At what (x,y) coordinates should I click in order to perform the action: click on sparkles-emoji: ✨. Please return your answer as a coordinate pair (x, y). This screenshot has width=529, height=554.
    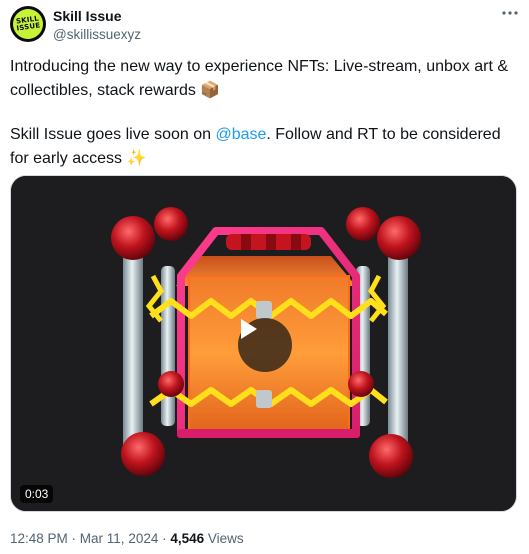
    Looking at the image, I should click on (136, 157).